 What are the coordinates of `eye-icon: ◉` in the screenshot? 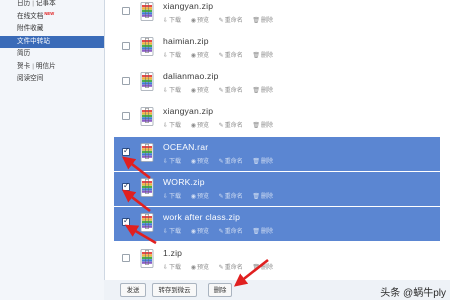 It's located at (193, 232).